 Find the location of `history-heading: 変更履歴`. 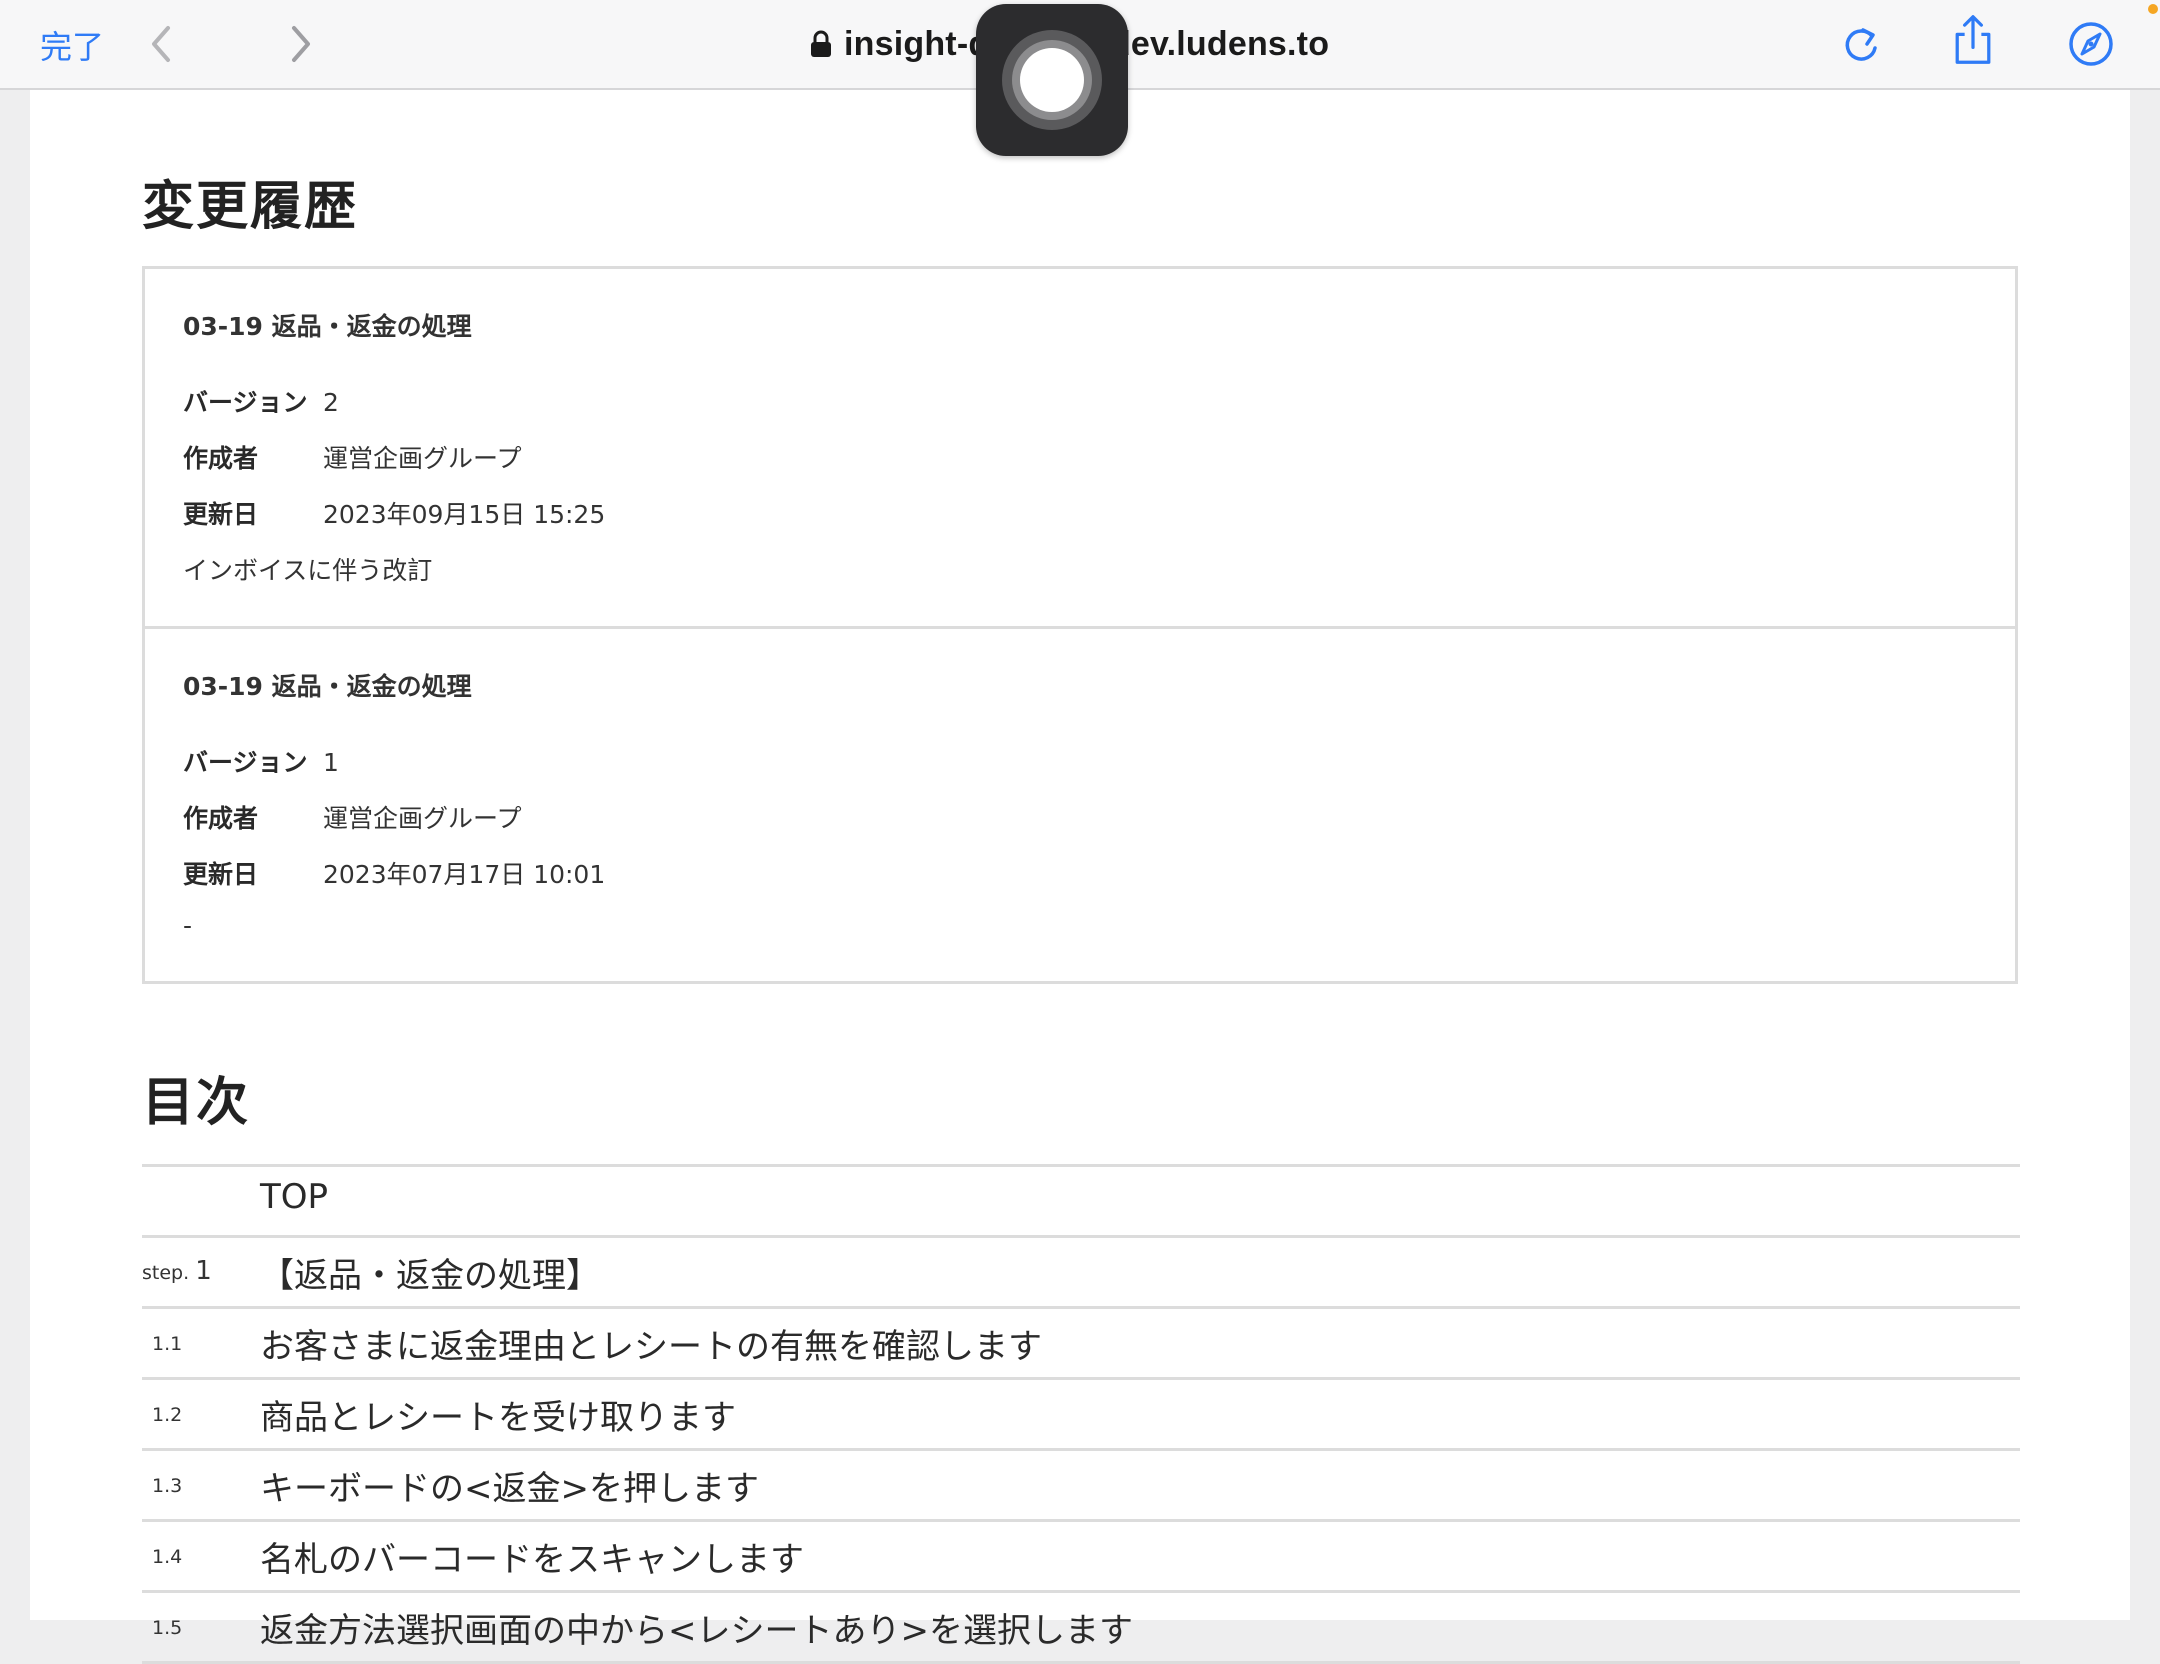

history-heading: 変更履歴 is located at coordinates (250, 207).